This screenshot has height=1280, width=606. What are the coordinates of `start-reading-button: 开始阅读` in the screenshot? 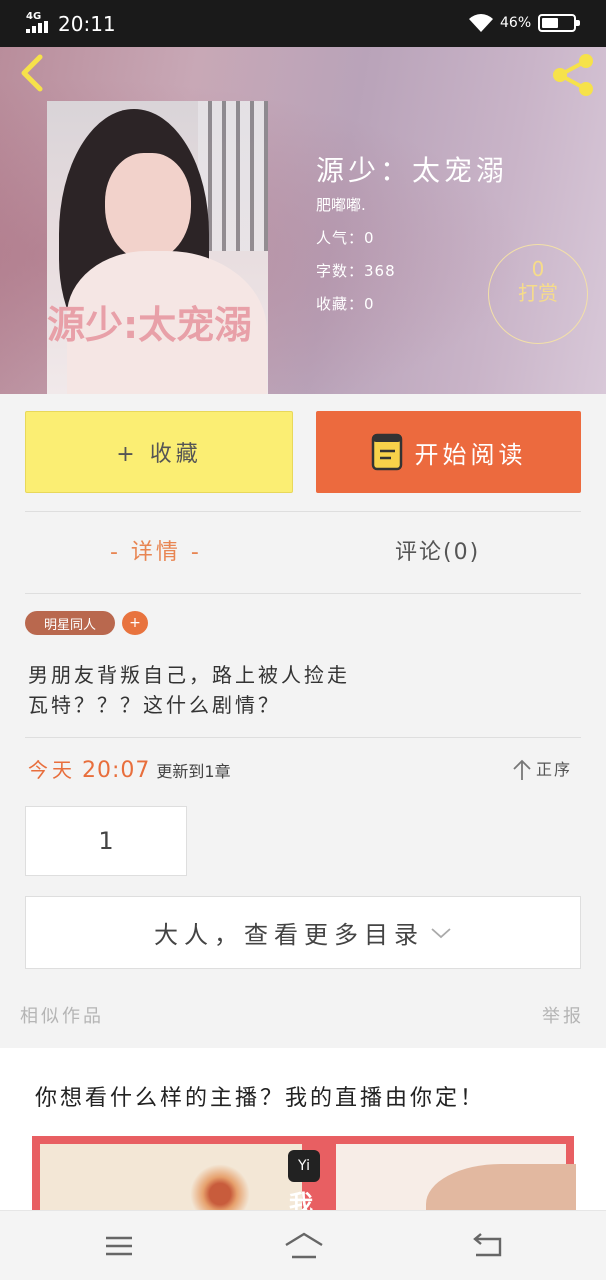 It's located at (448, 452).